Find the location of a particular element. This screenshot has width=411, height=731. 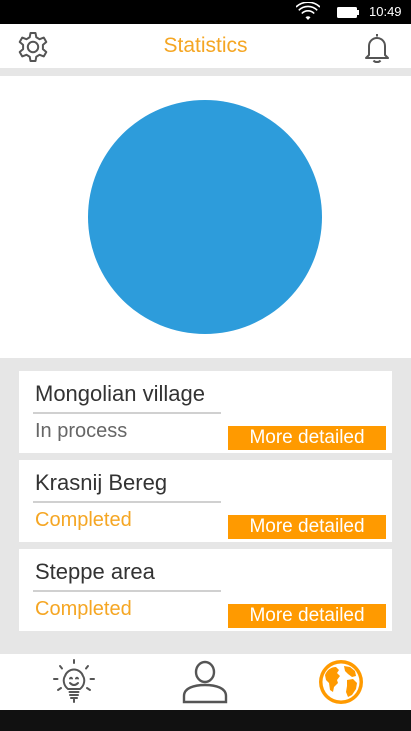

system-navigation-bar is located at coordinates (205, 720).